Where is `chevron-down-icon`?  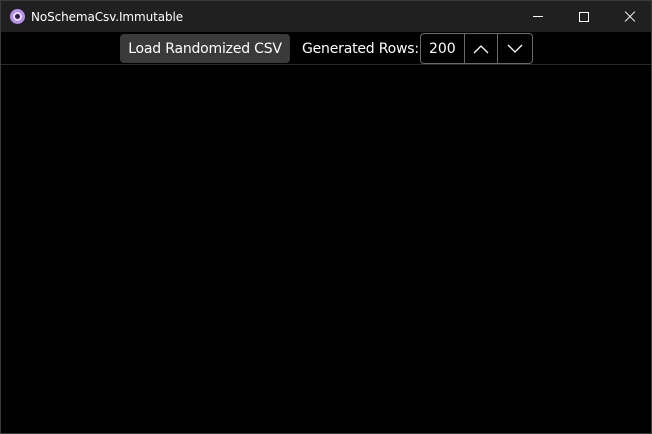
chevron-down-icon is located at coordinates (515, 48).